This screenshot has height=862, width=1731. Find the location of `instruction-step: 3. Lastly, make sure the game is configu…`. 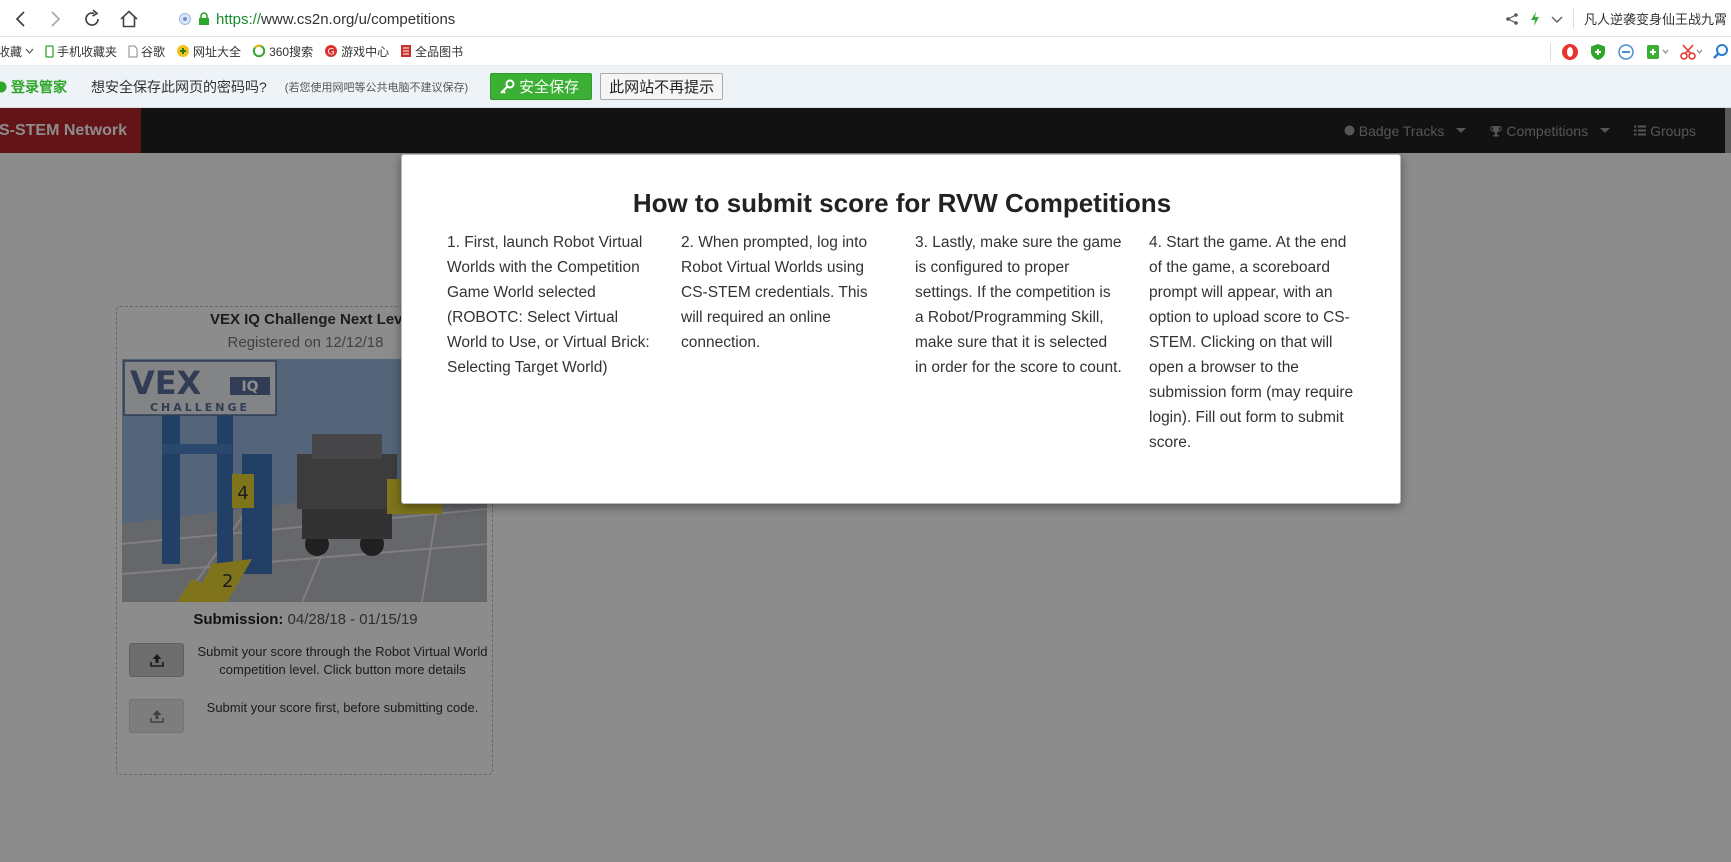

instruction-step: 3. Lastly, make sure the game is configu… is located at coordinates (1018, 305).